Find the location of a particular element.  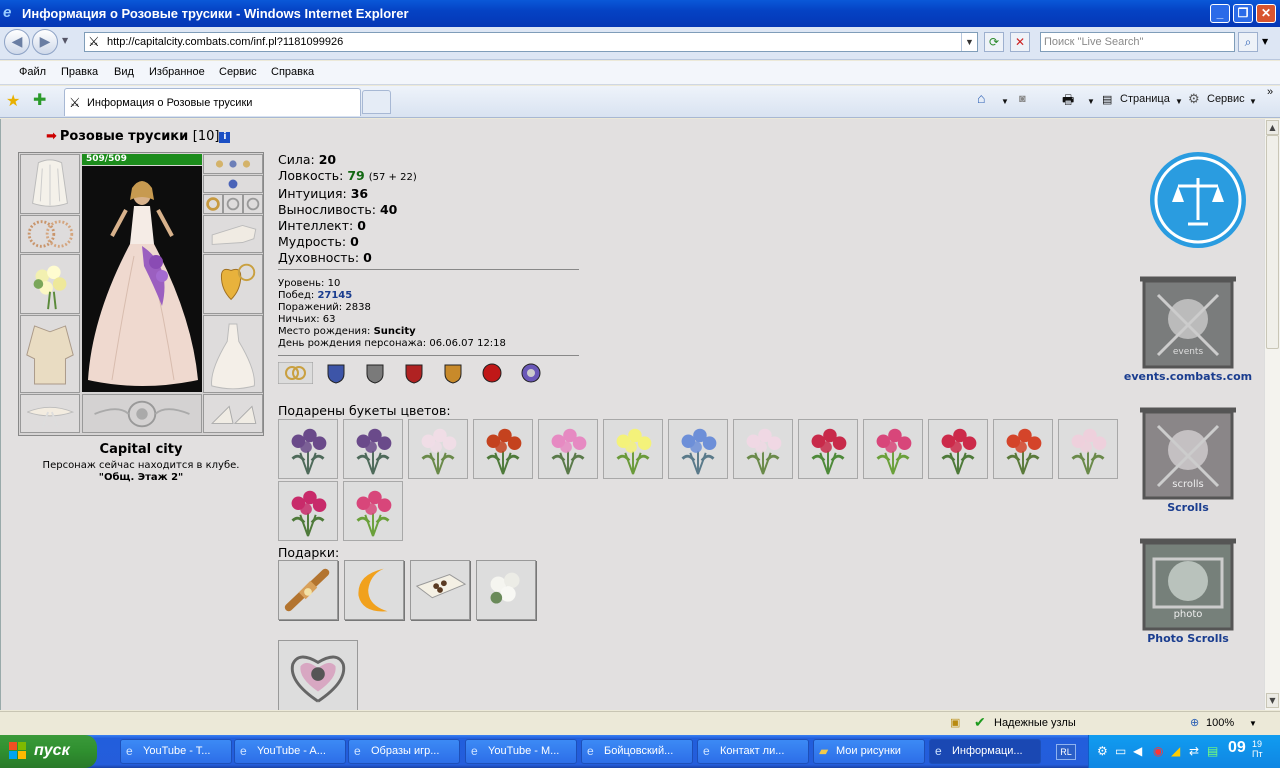

scroll-down-icon: ▼ is located at coordinates (1272, 700).